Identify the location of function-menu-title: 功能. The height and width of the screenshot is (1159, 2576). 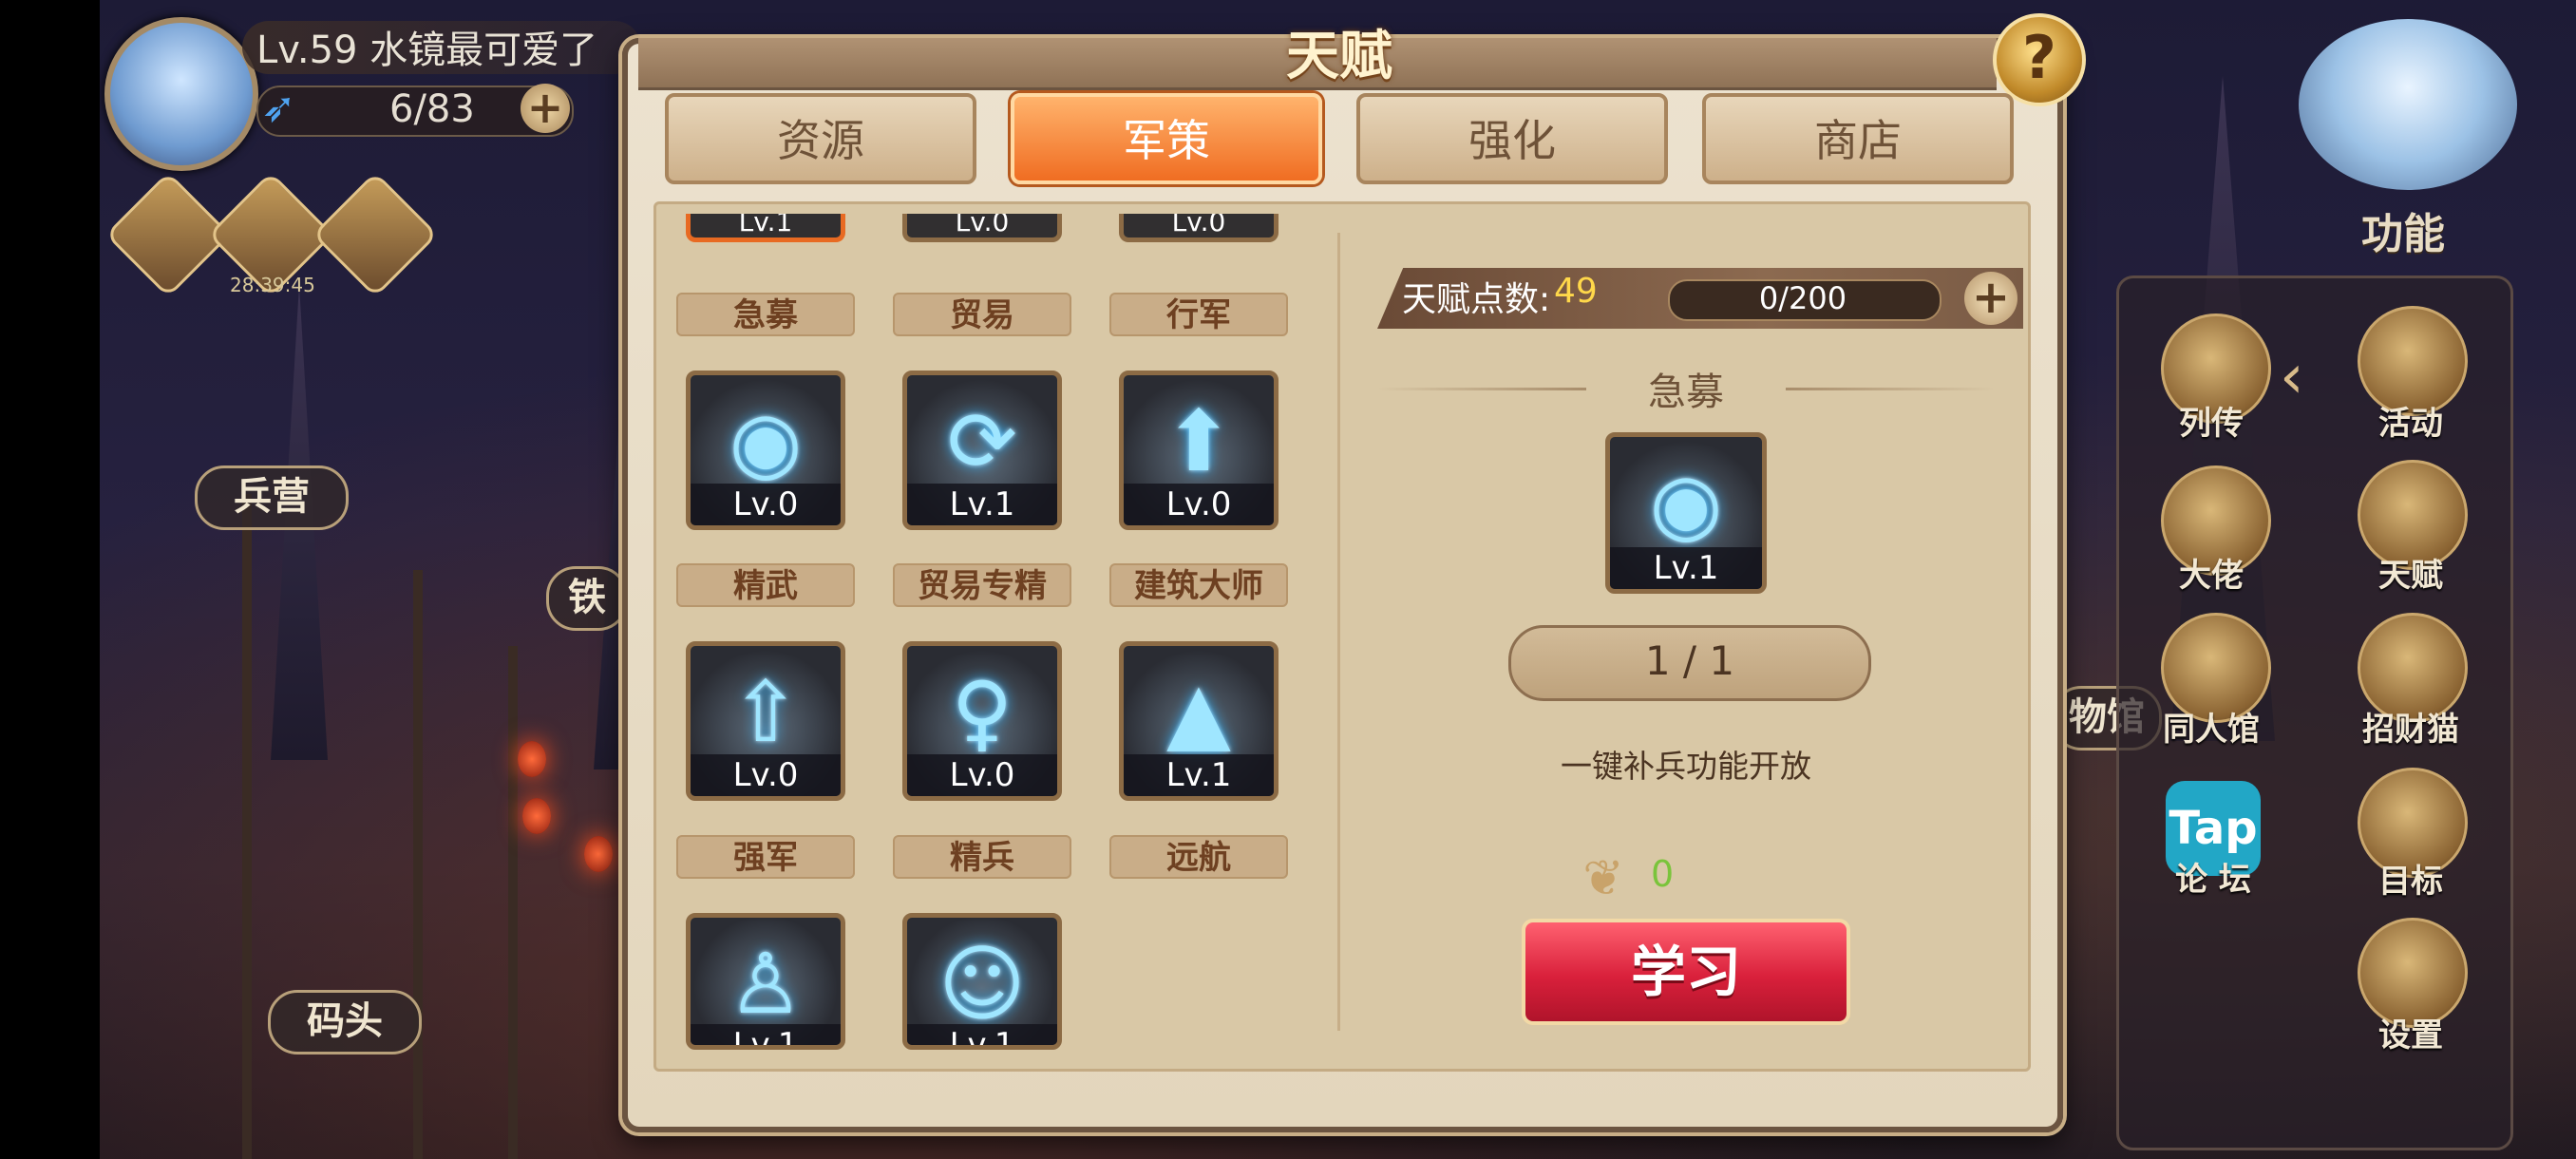
(2403, 234).